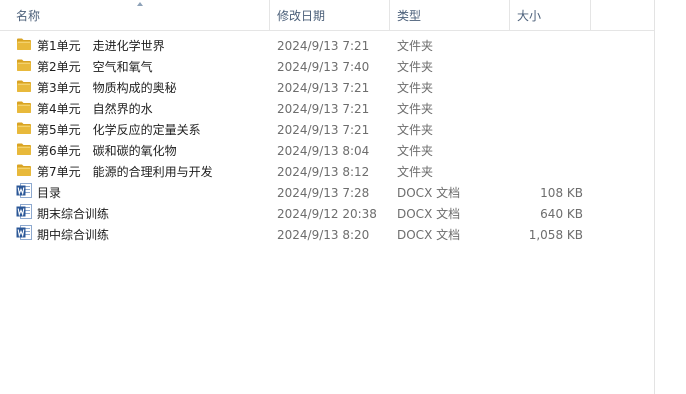 This screenshot has height=394, width=686. Describe the element at coordinates (49, 193) in the screenshot. I see `file-name: 目录` at that location.